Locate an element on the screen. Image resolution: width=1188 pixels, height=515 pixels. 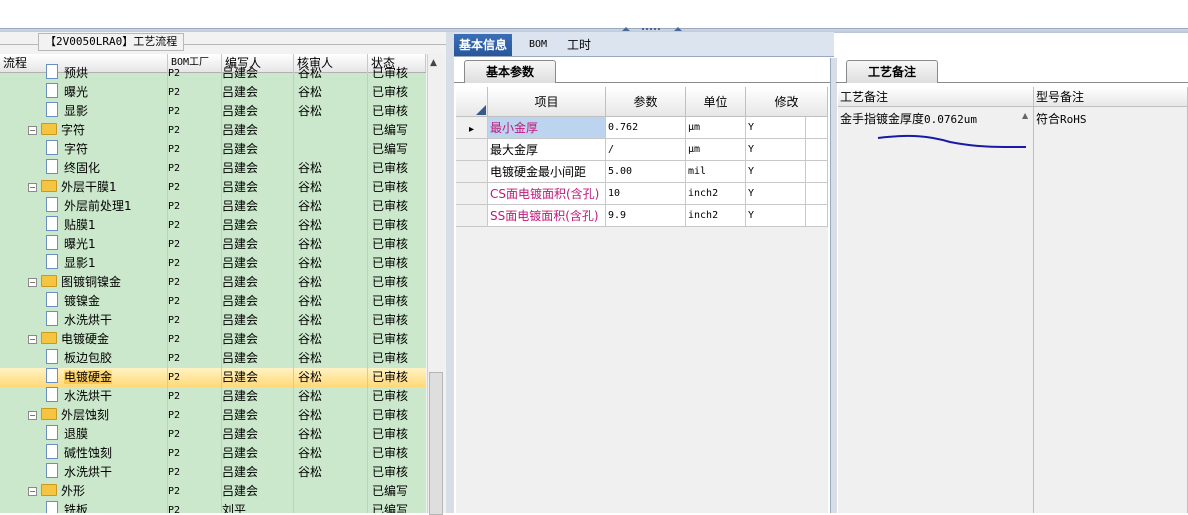
tree-node-name: − 外形 is located at coordinates (98, 491).